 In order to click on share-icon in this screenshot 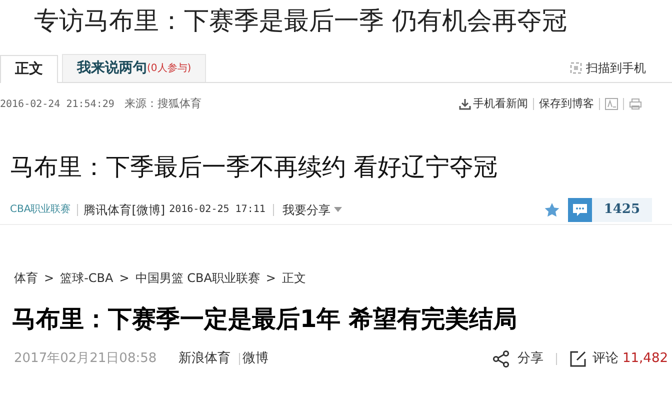, I will do `click(501, 359)`.